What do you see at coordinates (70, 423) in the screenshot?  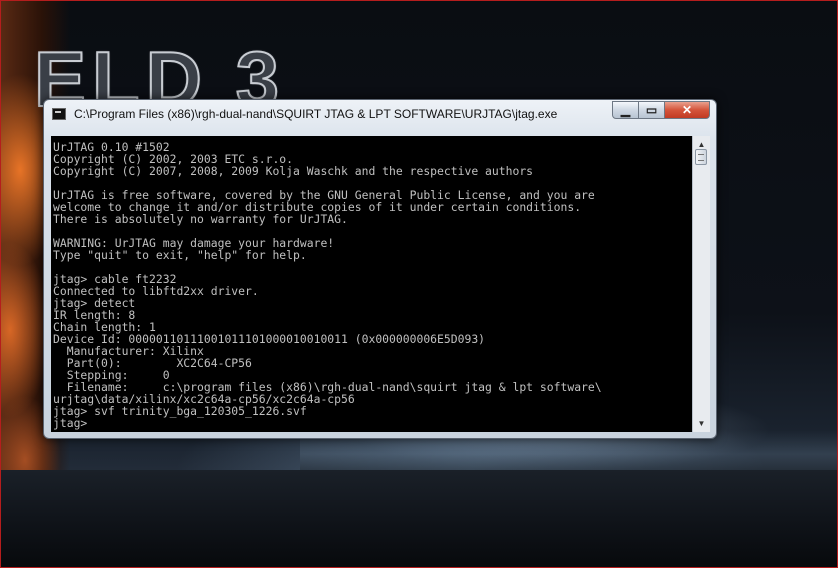 I see `console-line: jtag>` at bounding box center [70, 423].